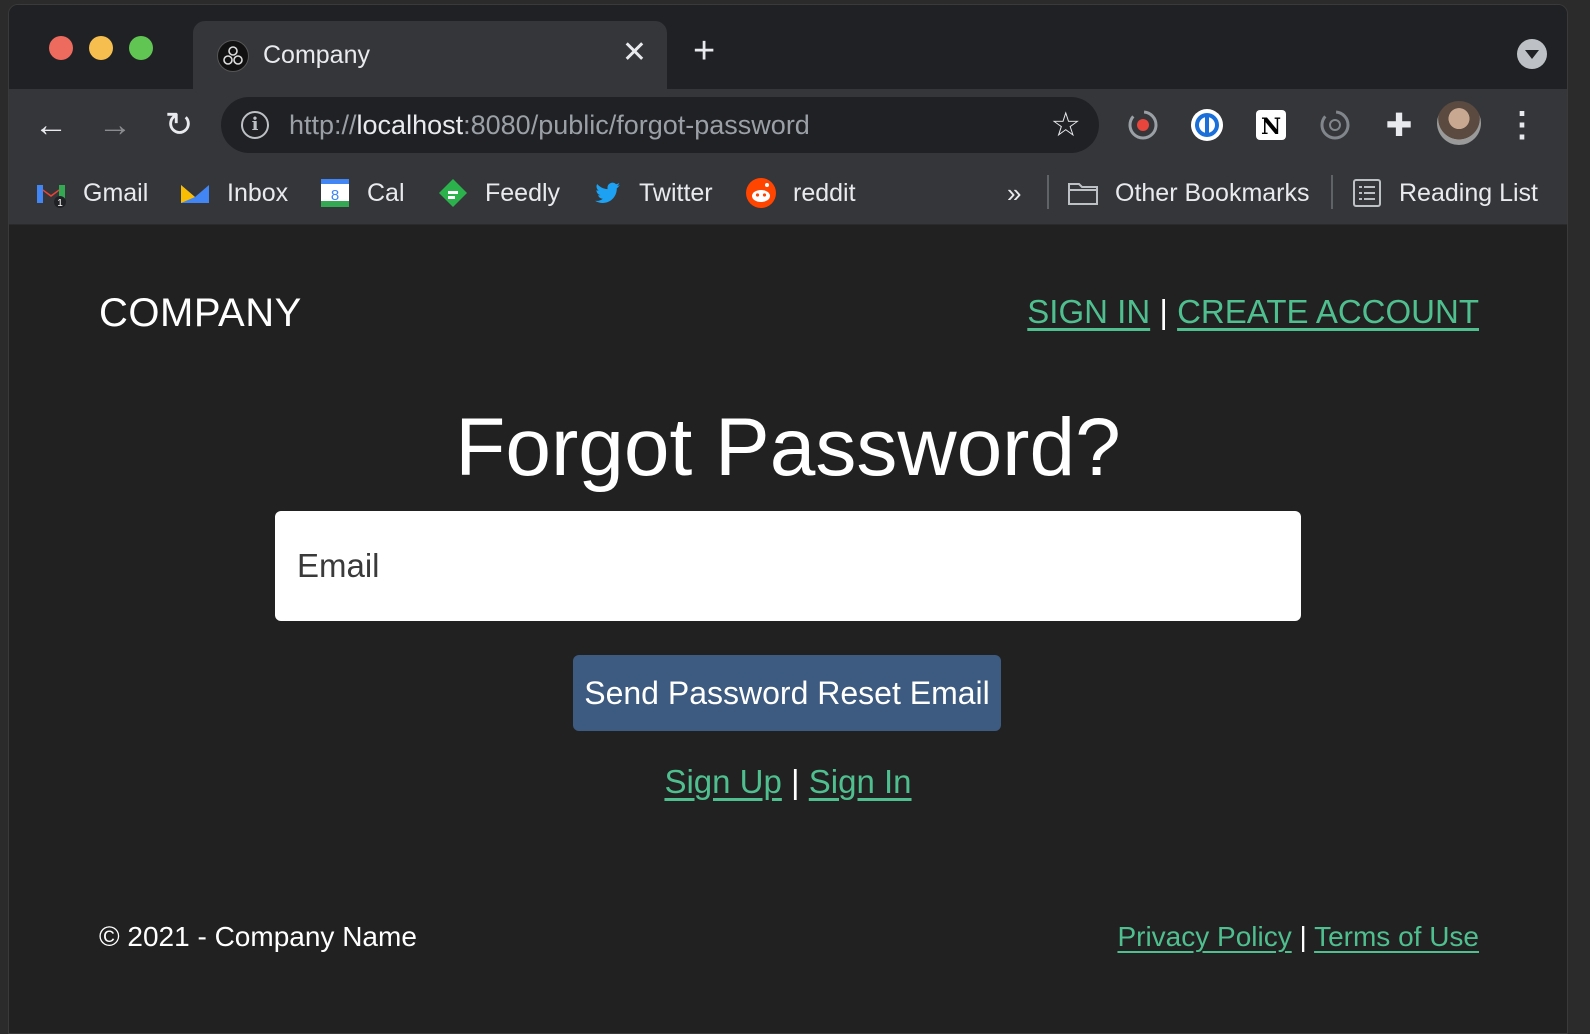  What do you see at coordinates (761, 193) in the screenshot?
I see `reddit-icon` at bounding box center [761, 193].